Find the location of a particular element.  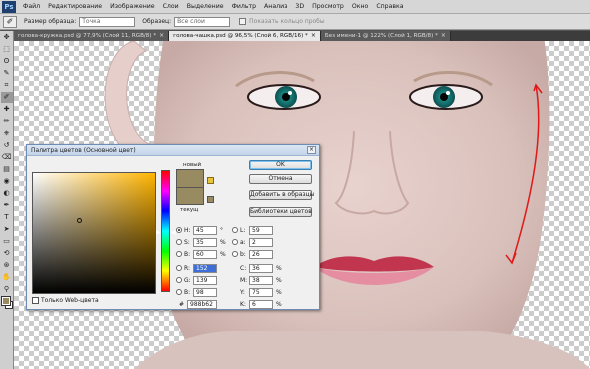

color-libraries-button: Библиотеки цветов is located at coordinates (280, 212).